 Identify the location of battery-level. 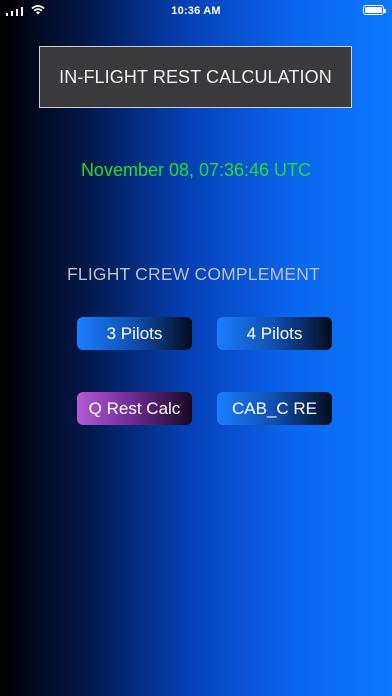
(373, 10).